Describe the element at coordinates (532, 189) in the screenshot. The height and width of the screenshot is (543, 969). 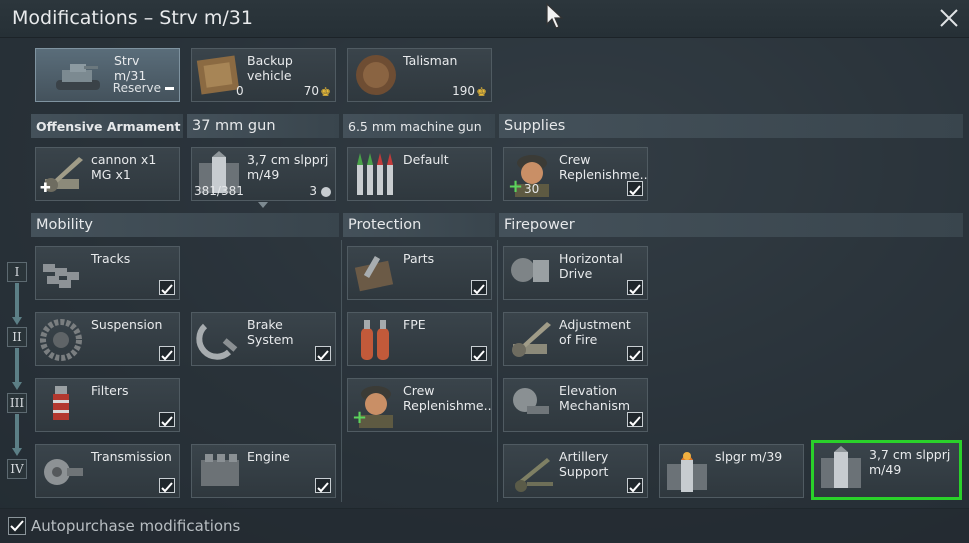
I see `supply-count: 30` at that location.